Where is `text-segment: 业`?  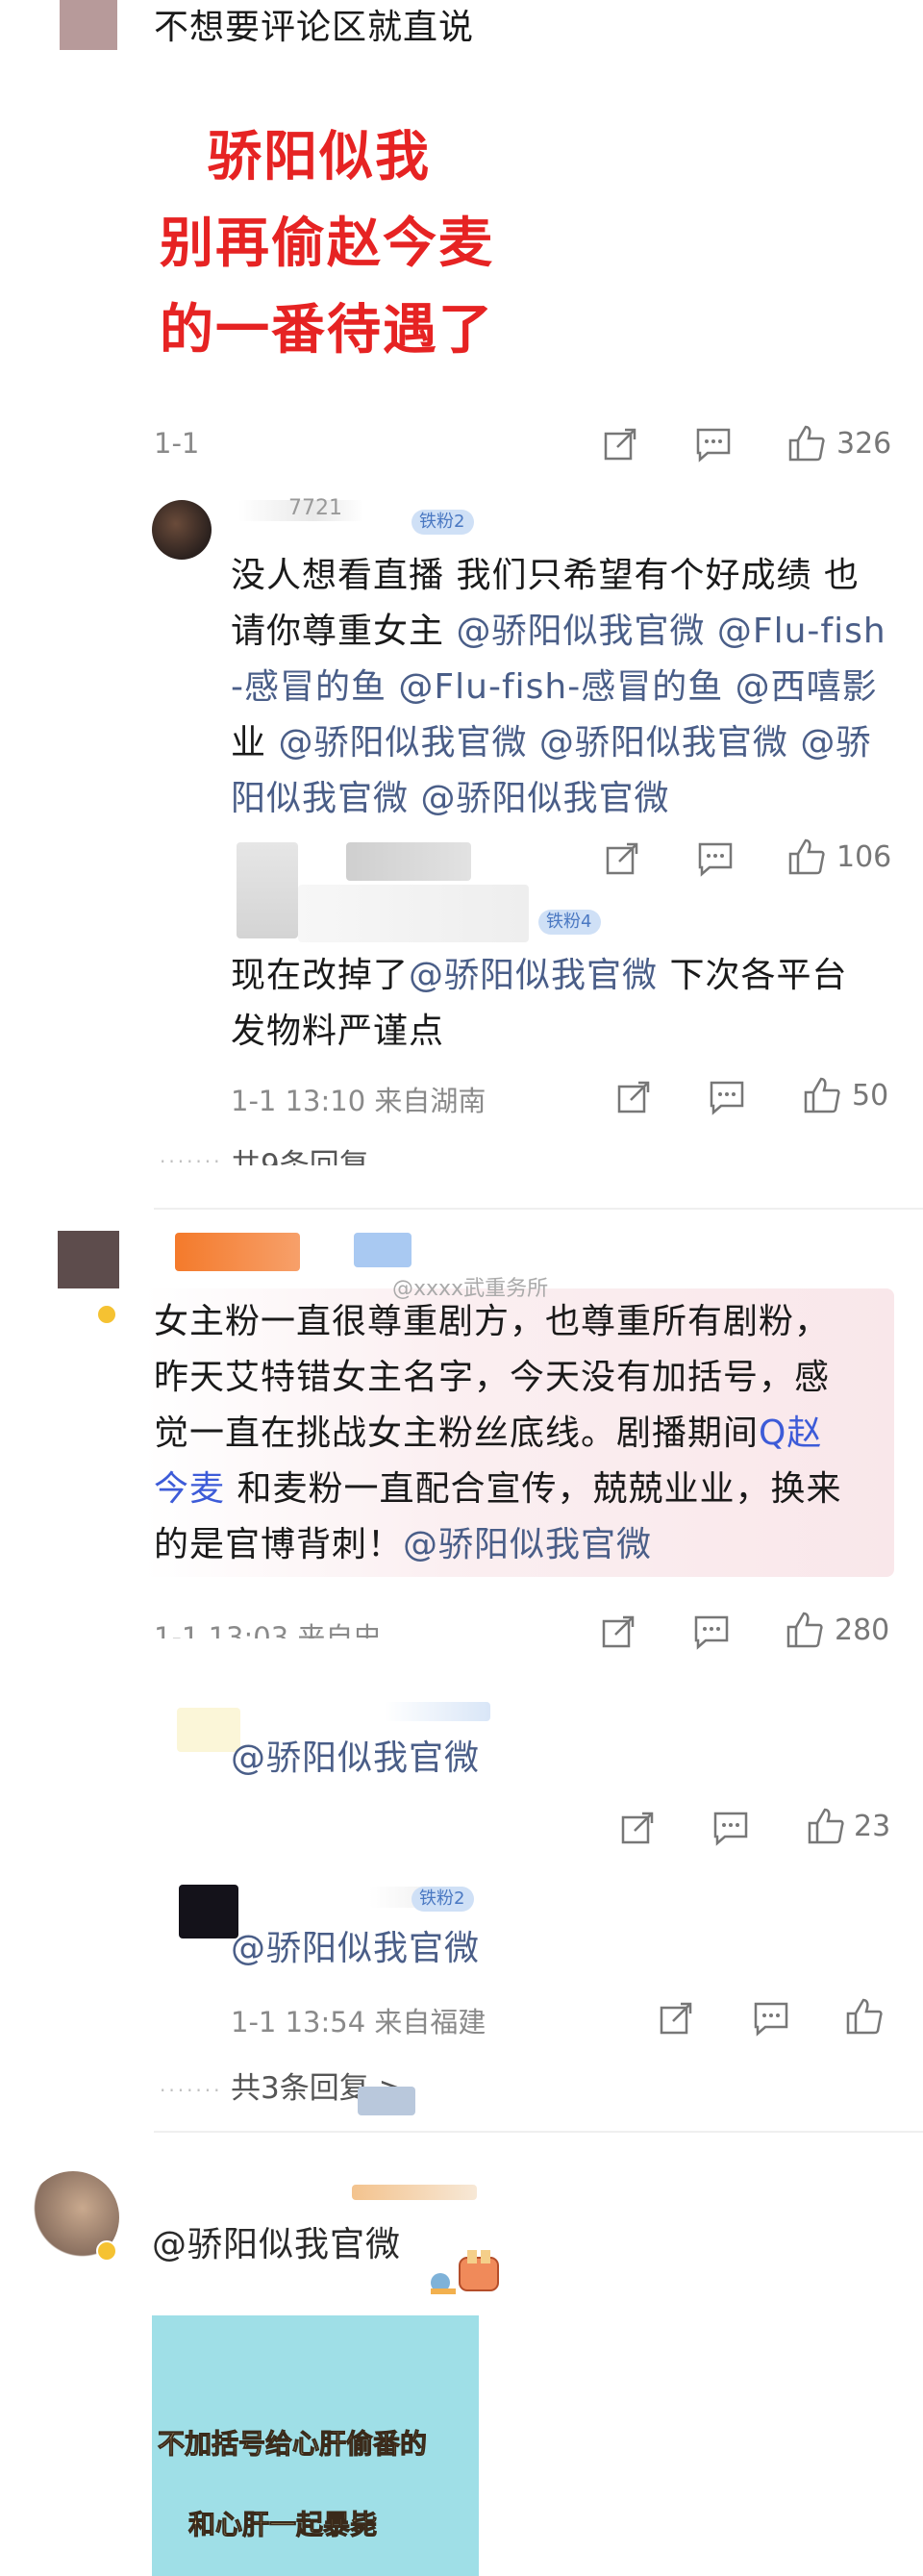 text-segment: 业 is located at coordinates (255, 743).